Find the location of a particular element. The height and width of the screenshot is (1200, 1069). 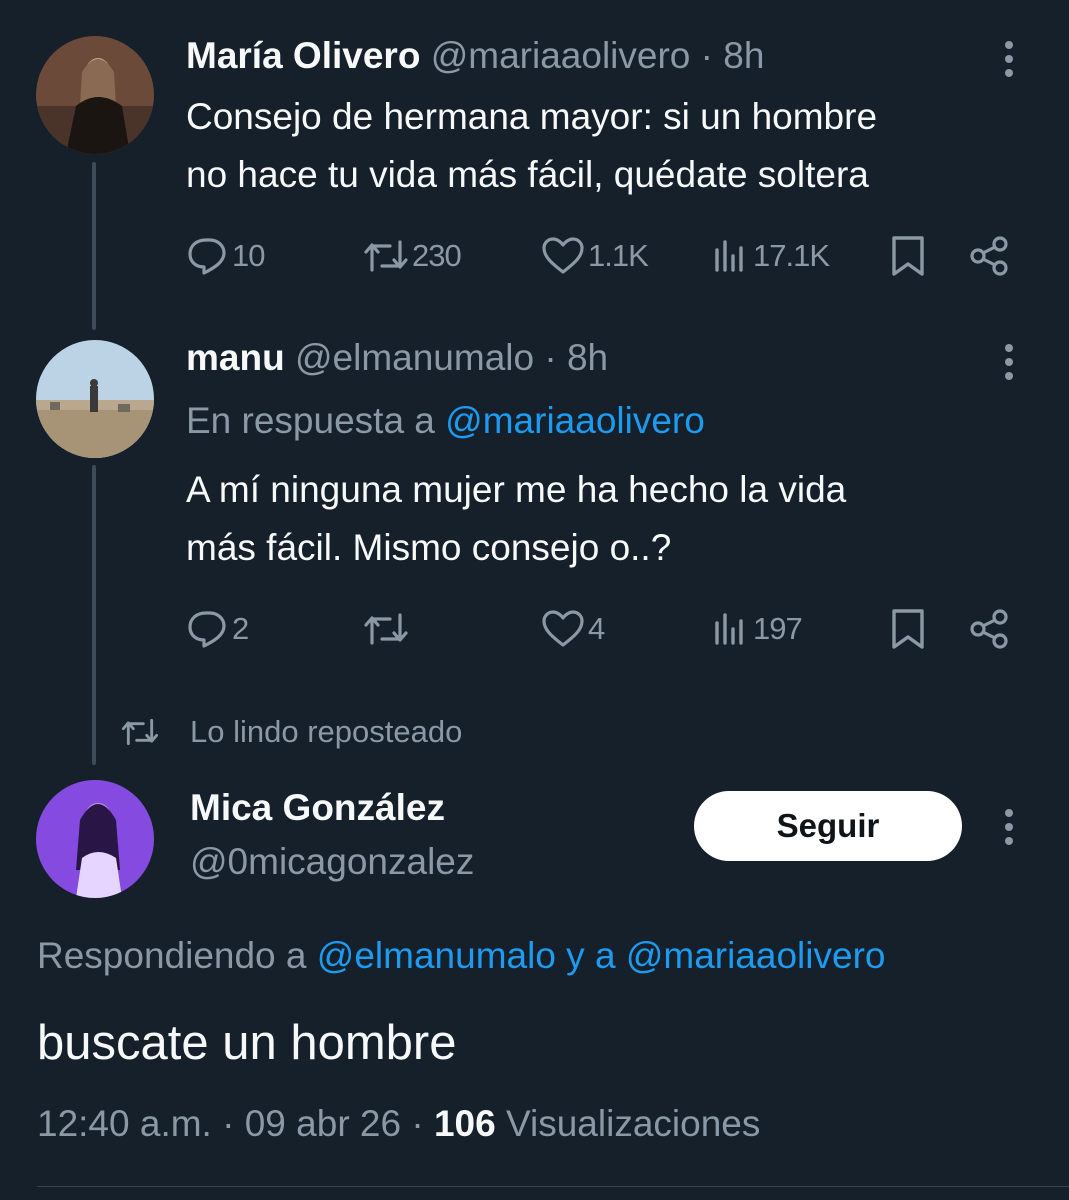

repost-notice: Lo lindo reposteado is located at coordinates (291, 732).